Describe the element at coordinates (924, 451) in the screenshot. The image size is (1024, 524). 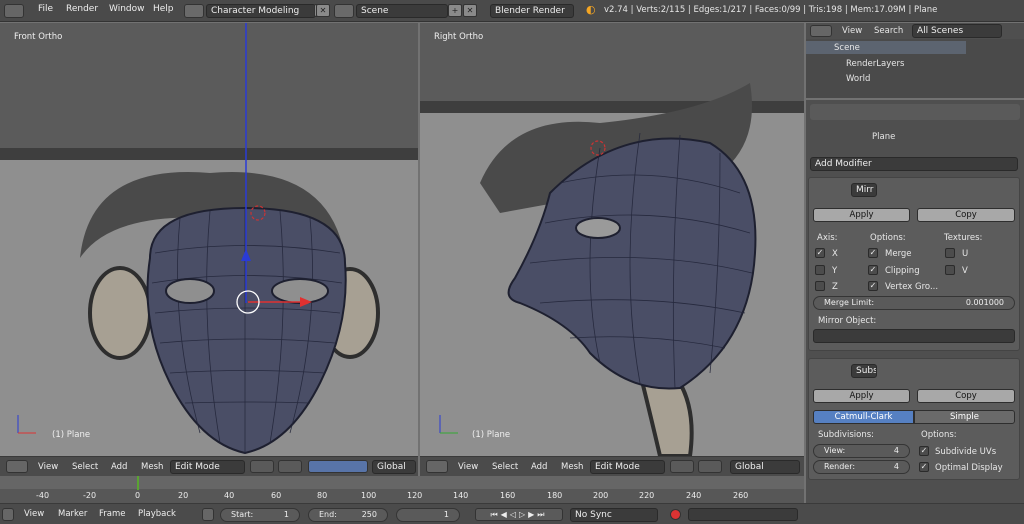
I see `subdivide-uvs-checkbox: ✓` at that location.